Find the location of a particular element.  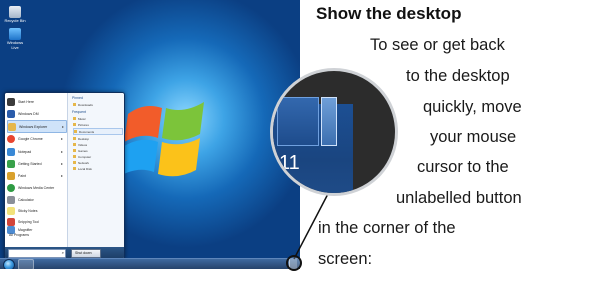

body-line: screen: is located at coordinates (345, 259).